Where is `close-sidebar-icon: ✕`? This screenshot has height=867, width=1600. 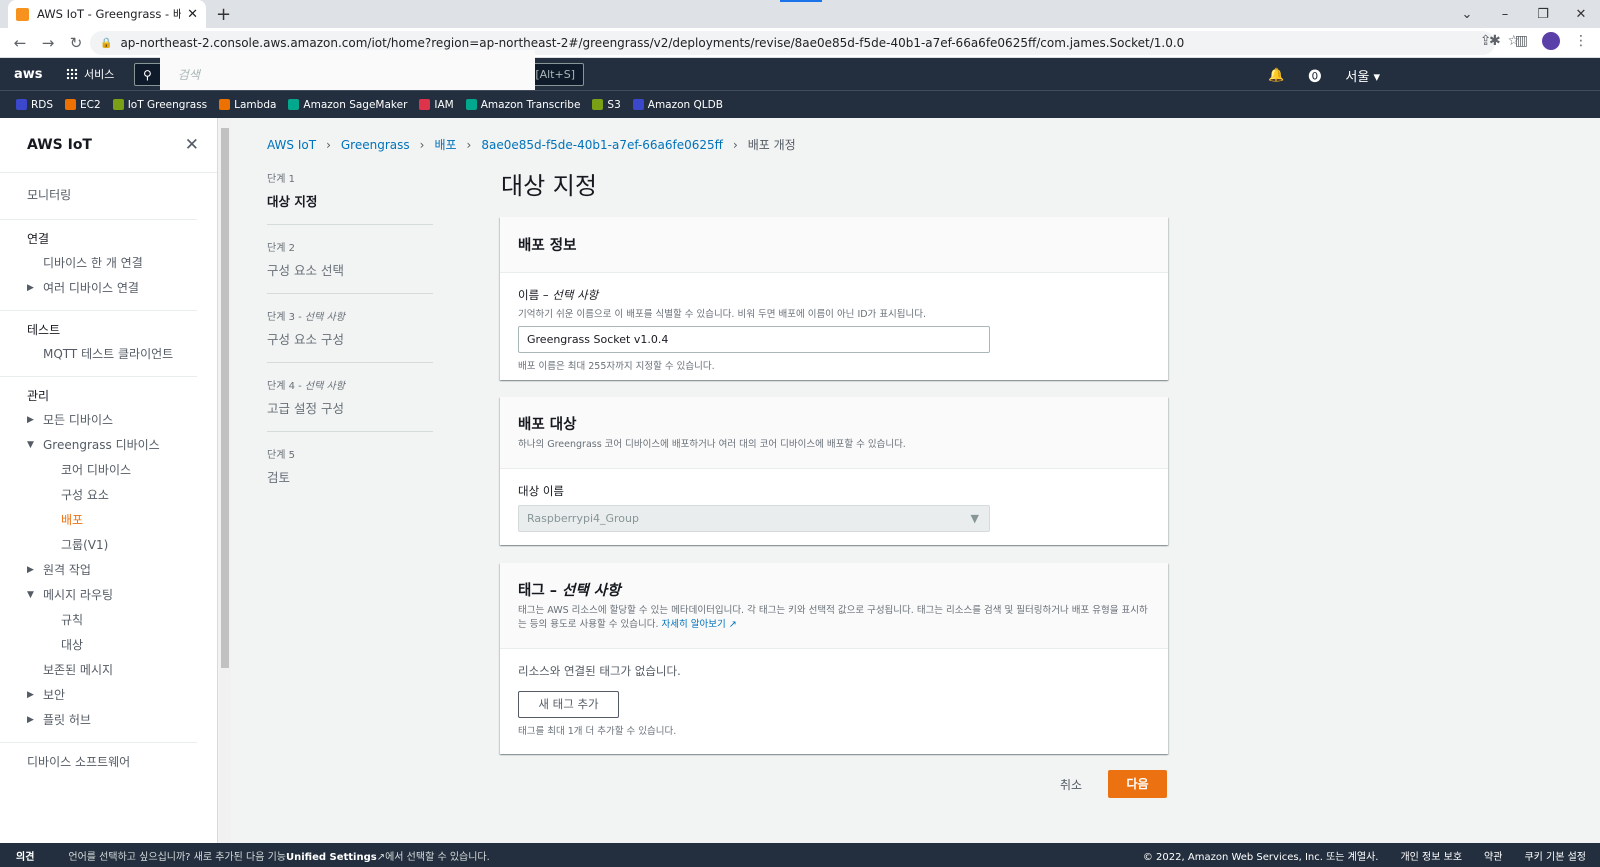 close-sidebar-icon: ✕ is located at coordinates (192, 145).